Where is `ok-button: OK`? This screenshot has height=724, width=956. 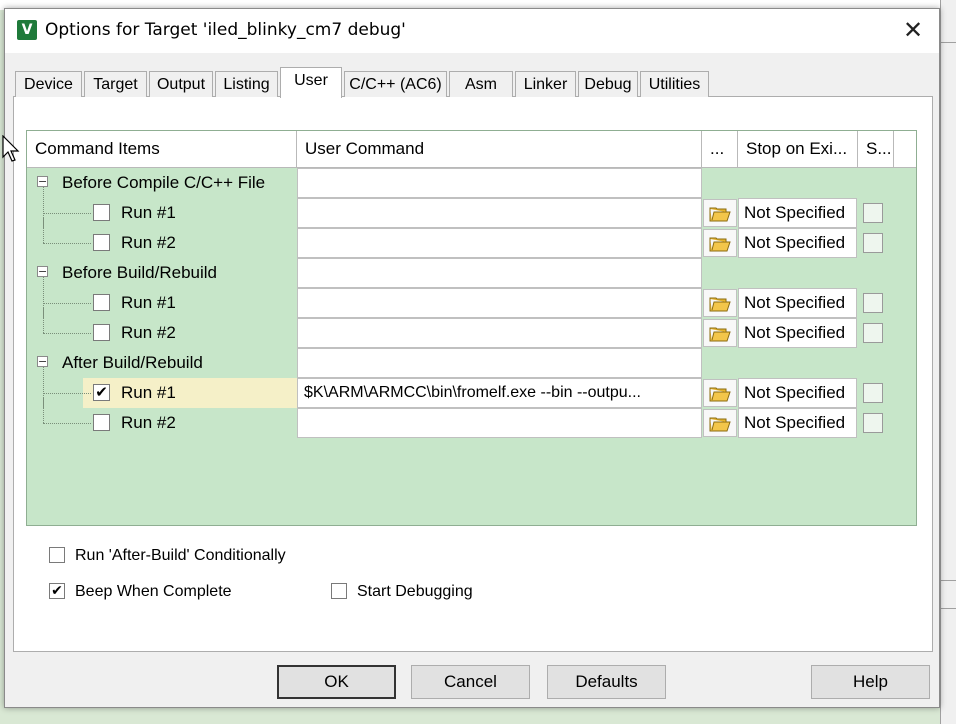 ok-button: OK is located at coordinates (336, 682).